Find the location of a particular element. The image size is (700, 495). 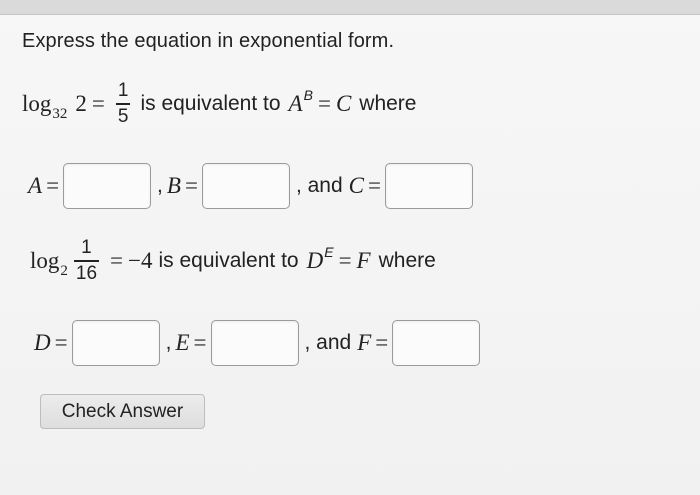

equivalence-text: is equivalent to is located at coordinates (210, 103).